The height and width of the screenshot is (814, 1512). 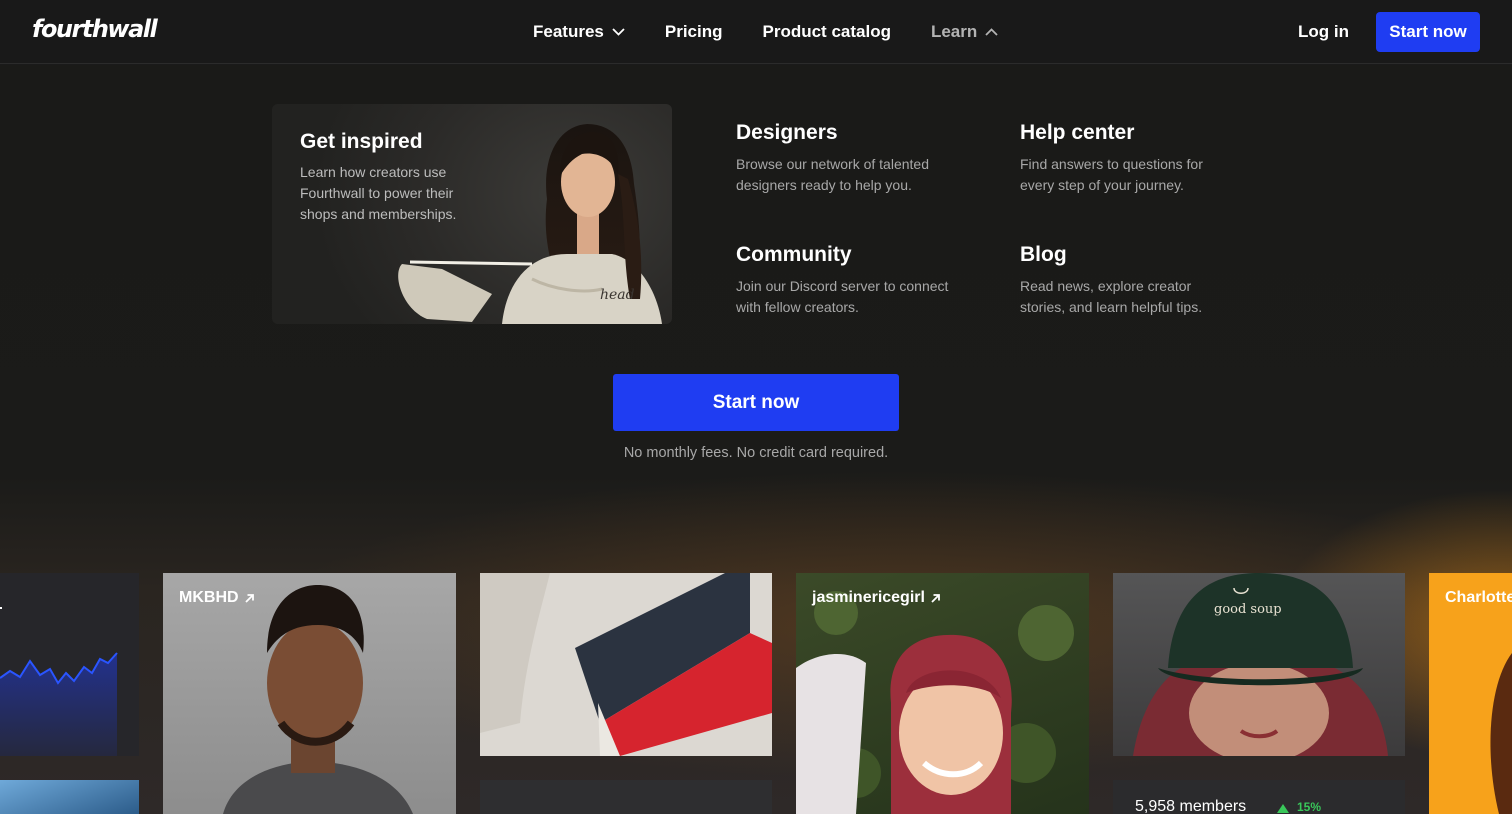 I want to click on creator-name-link: jasminericegirl, so click(x=876, y=598).